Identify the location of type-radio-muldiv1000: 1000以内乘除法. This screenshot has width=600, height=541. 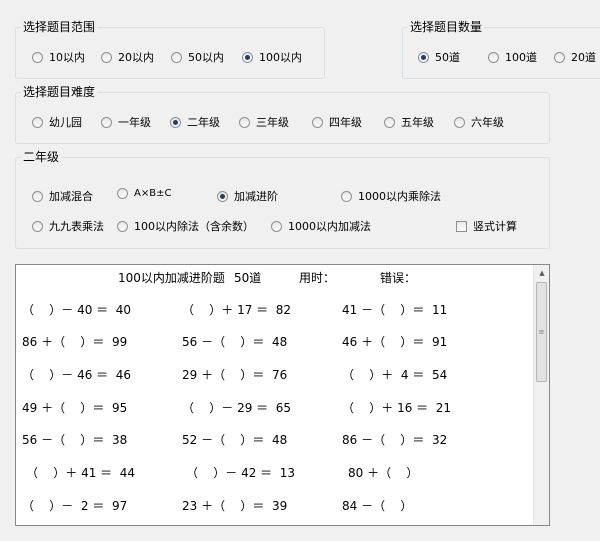
(391, 196).